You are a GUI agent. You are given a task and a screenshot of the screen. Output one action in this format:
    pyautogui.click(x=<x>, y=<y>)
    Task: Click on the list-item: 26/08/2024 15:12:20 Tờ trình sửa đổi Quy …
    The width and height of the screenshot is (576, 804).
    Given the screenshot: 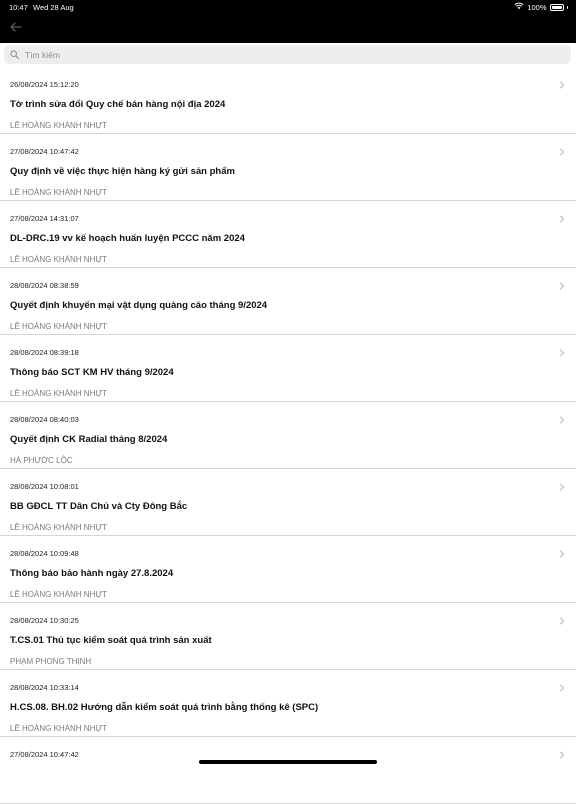 What is the action you would take?
    pyautogui.click(x=288, y=100)
    